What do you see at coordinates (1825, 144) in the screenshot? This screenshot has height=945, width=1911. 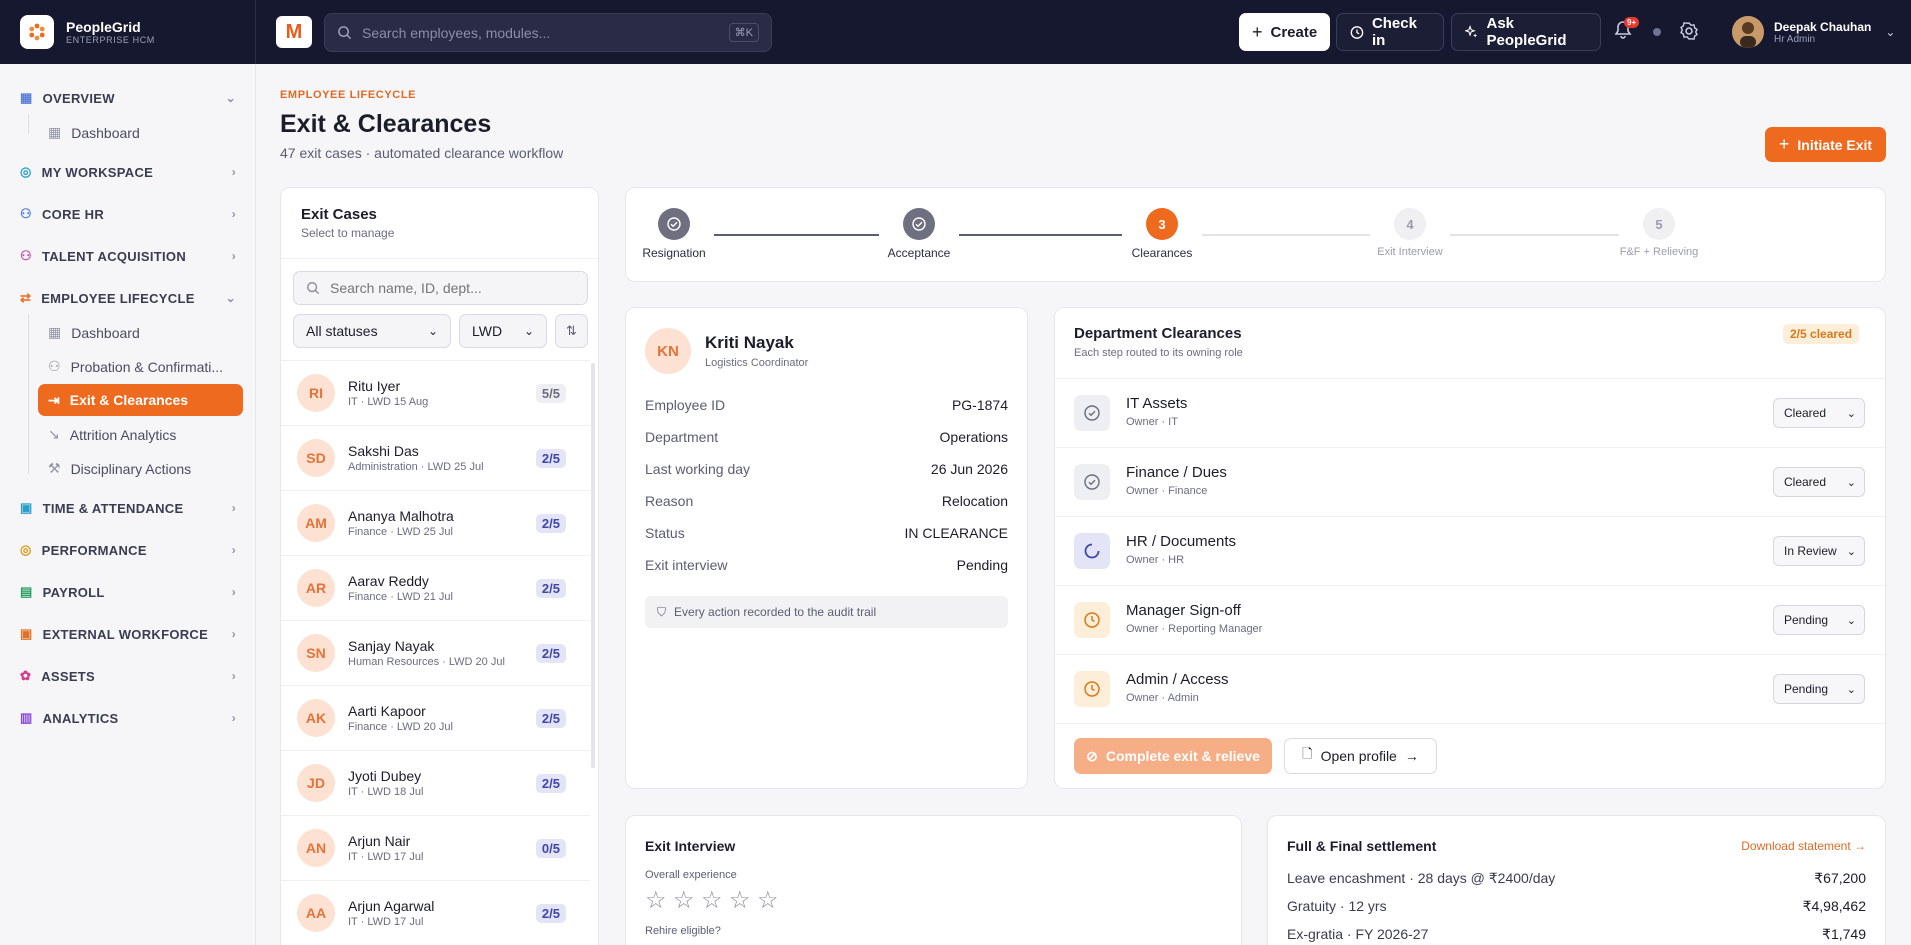 I see `initiate-exit-button: + Initiate Exit` at bounding box center [1825, 144].